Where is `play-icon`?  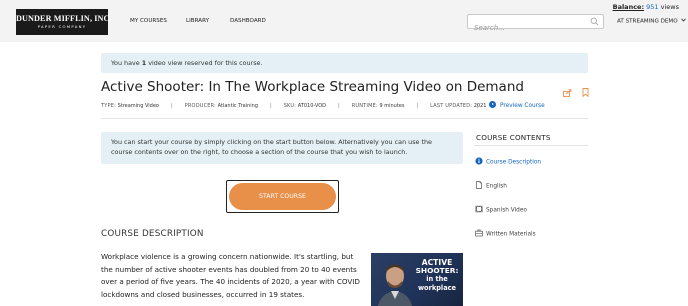 play-icon is located at coordinates (492, 104).